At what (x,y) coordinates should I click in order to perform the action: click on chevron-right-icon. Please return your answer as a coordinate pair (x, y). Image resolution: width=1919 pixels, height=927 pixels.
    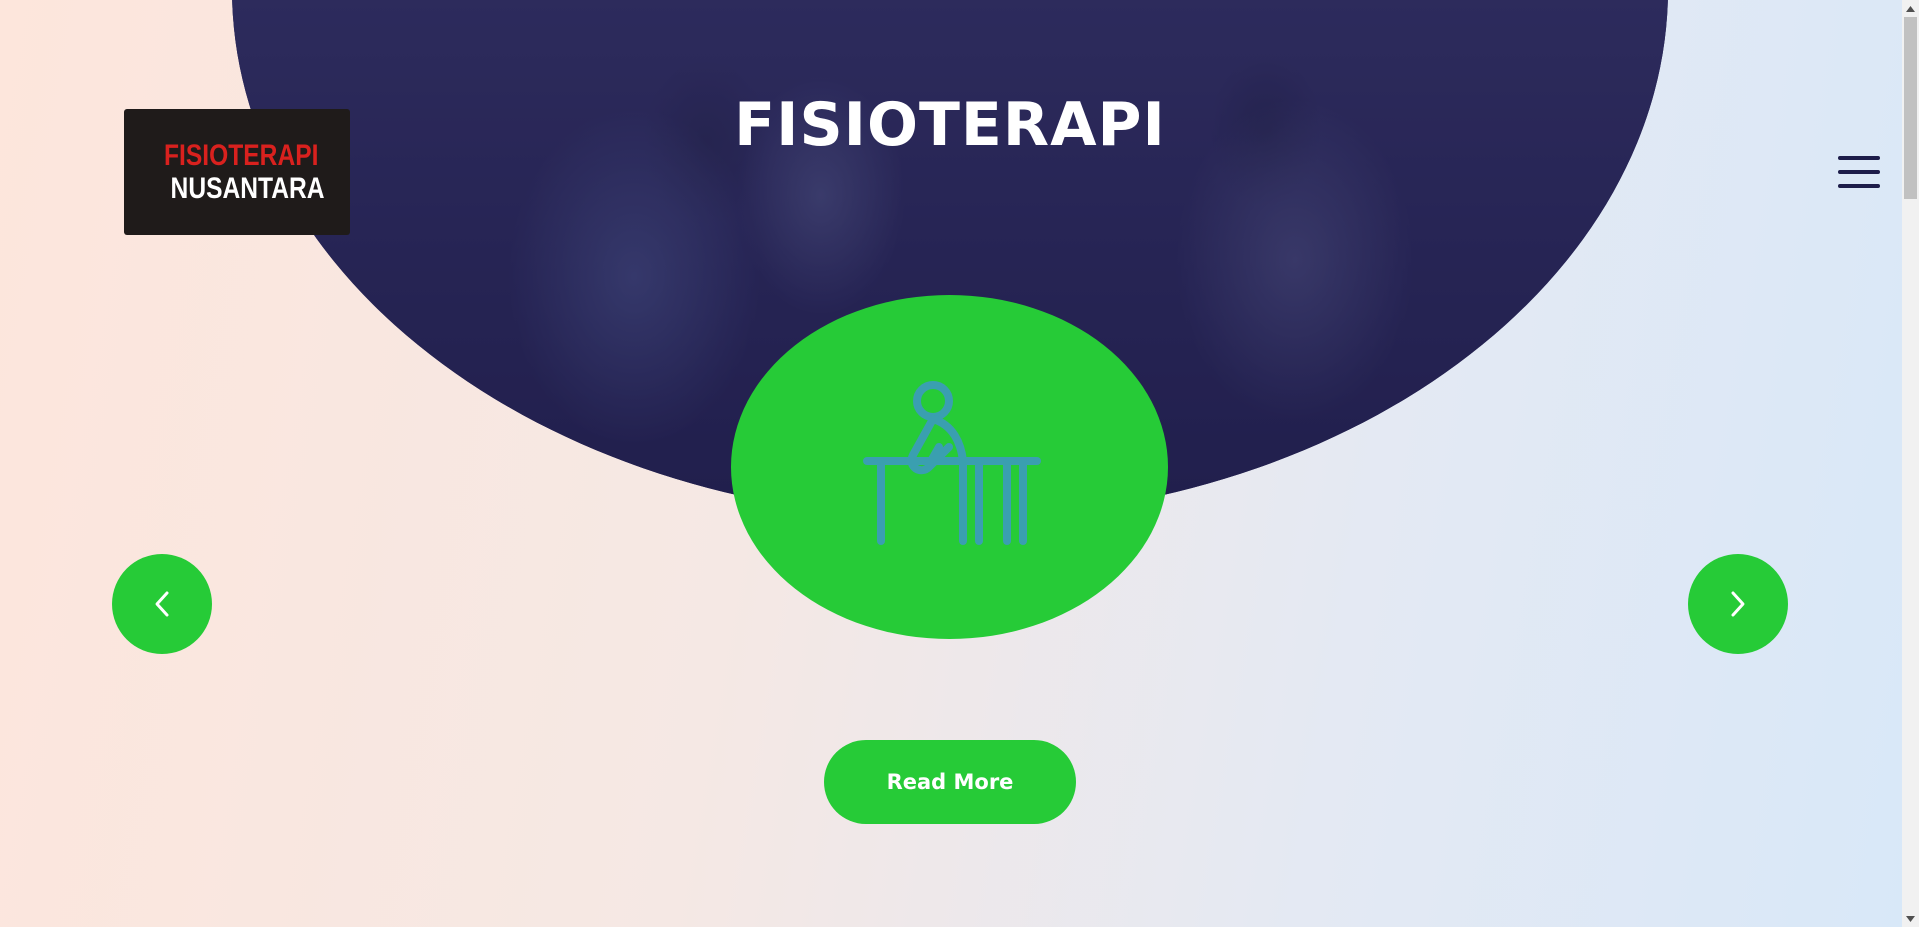
    Looking at the image, I should click on (1738, 604).